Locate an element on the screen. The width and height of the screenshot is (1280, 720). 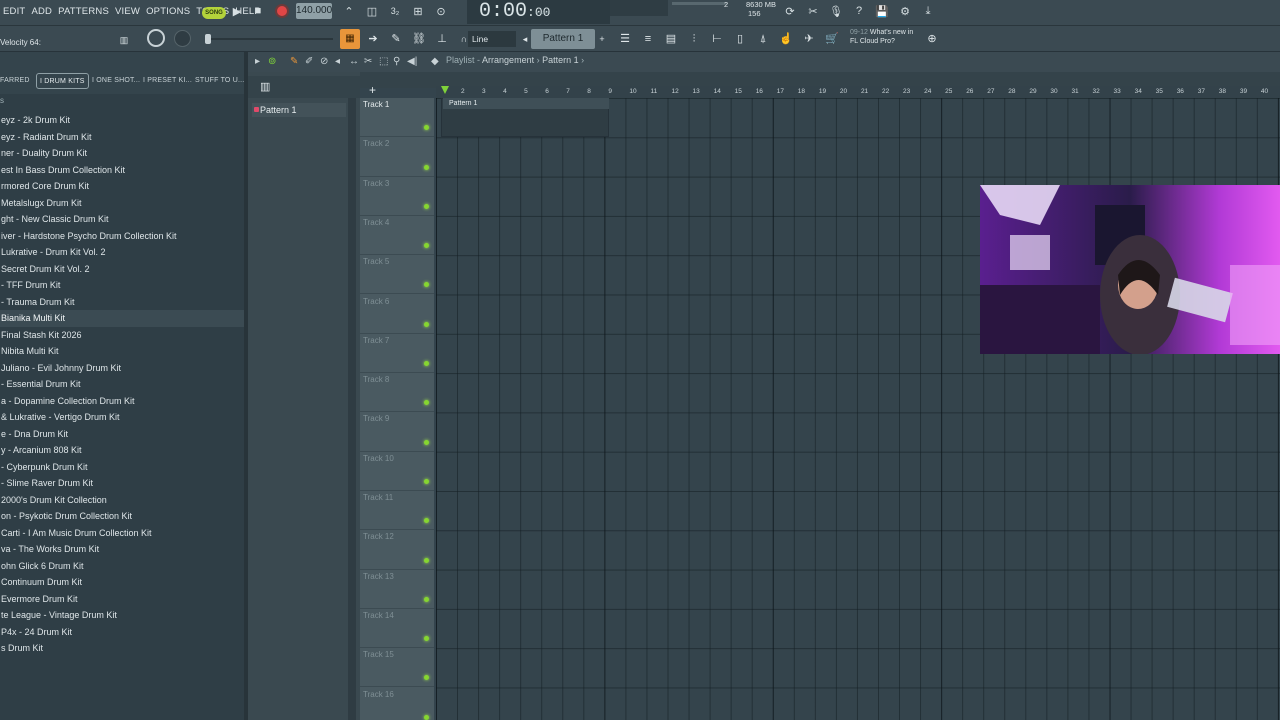
pattern-prev-icon: ◂ is located at coordinates (525, 39).